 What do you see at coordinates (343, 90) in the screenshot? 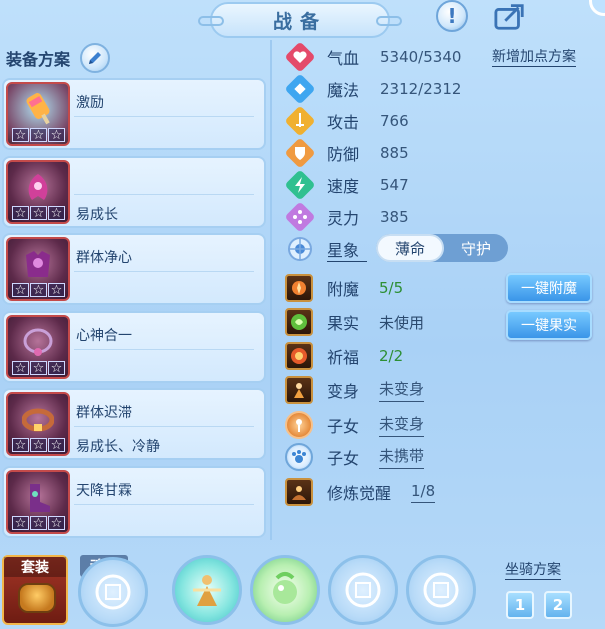
I see `stat-label: 魔法` at bounding box center [343, 90].